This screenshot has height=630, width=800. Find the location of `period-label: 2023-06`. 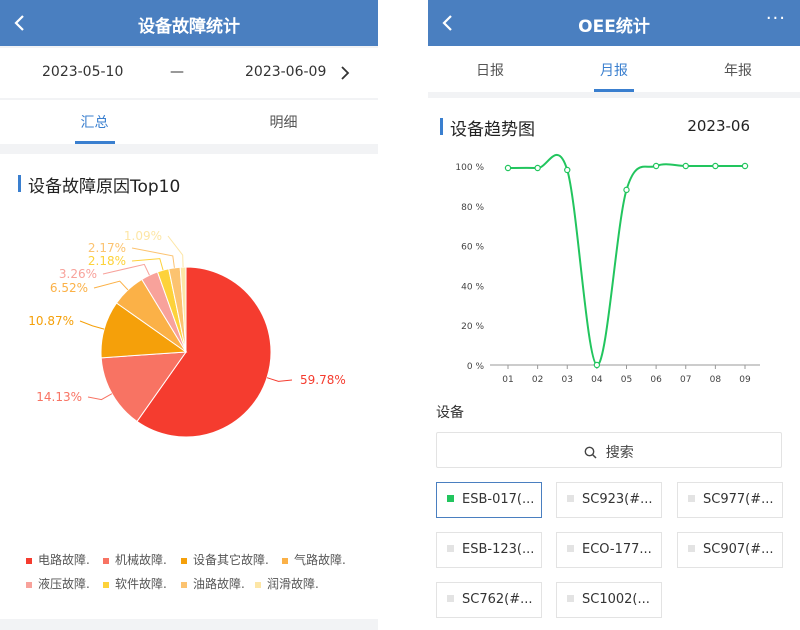

period-label: 2023-06 is located at coordinates (718, 126).